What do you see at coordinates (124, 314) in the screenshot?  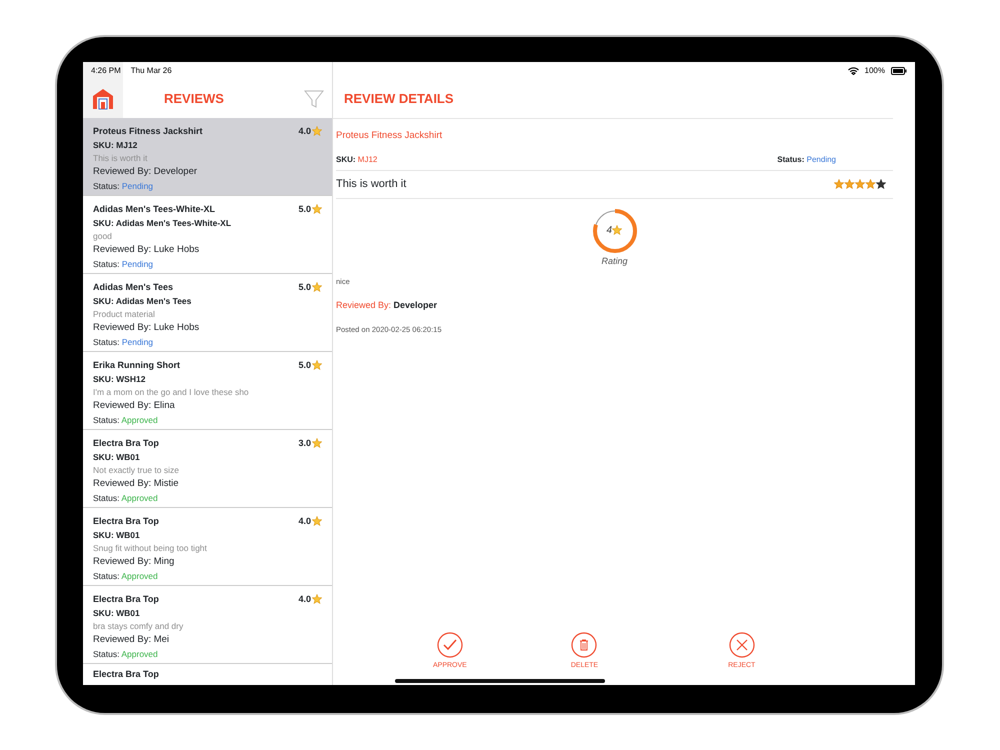 I see `review-comment: Product material` at bounding box center [124, 314].